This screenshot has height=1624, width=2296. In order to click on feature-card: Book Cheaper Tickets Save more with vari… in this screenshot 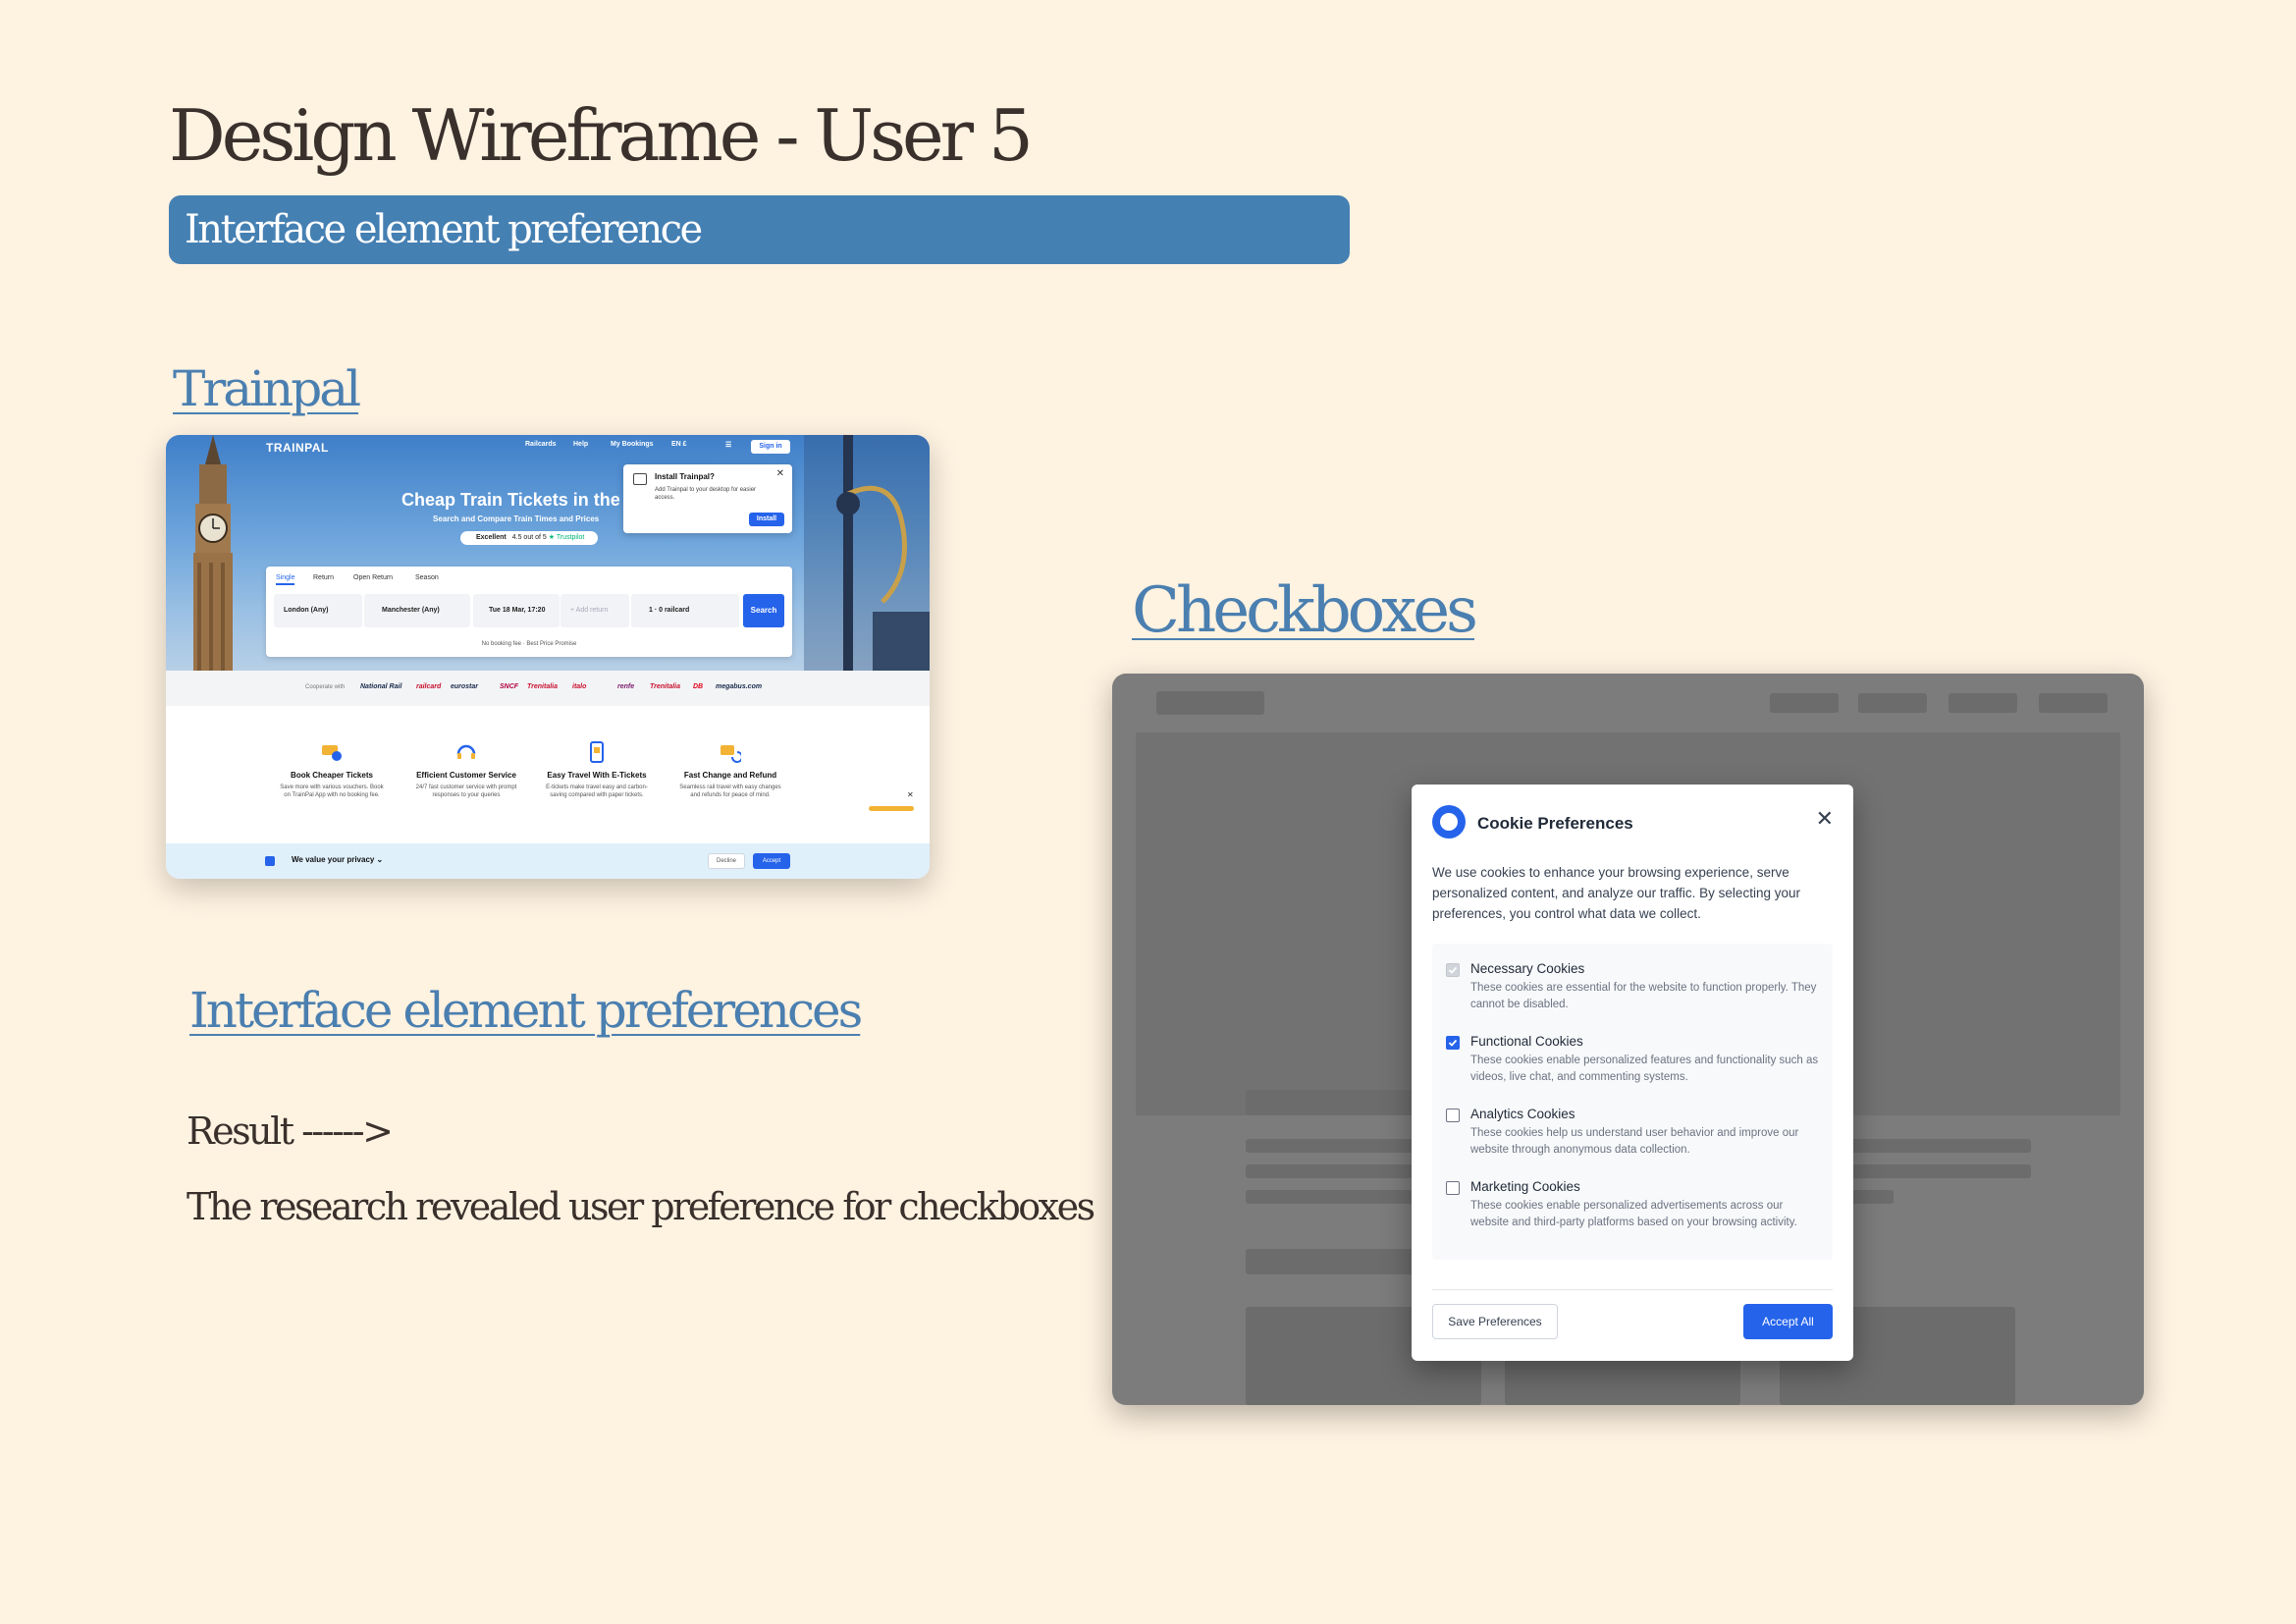, I will do `click(332, 770)`.